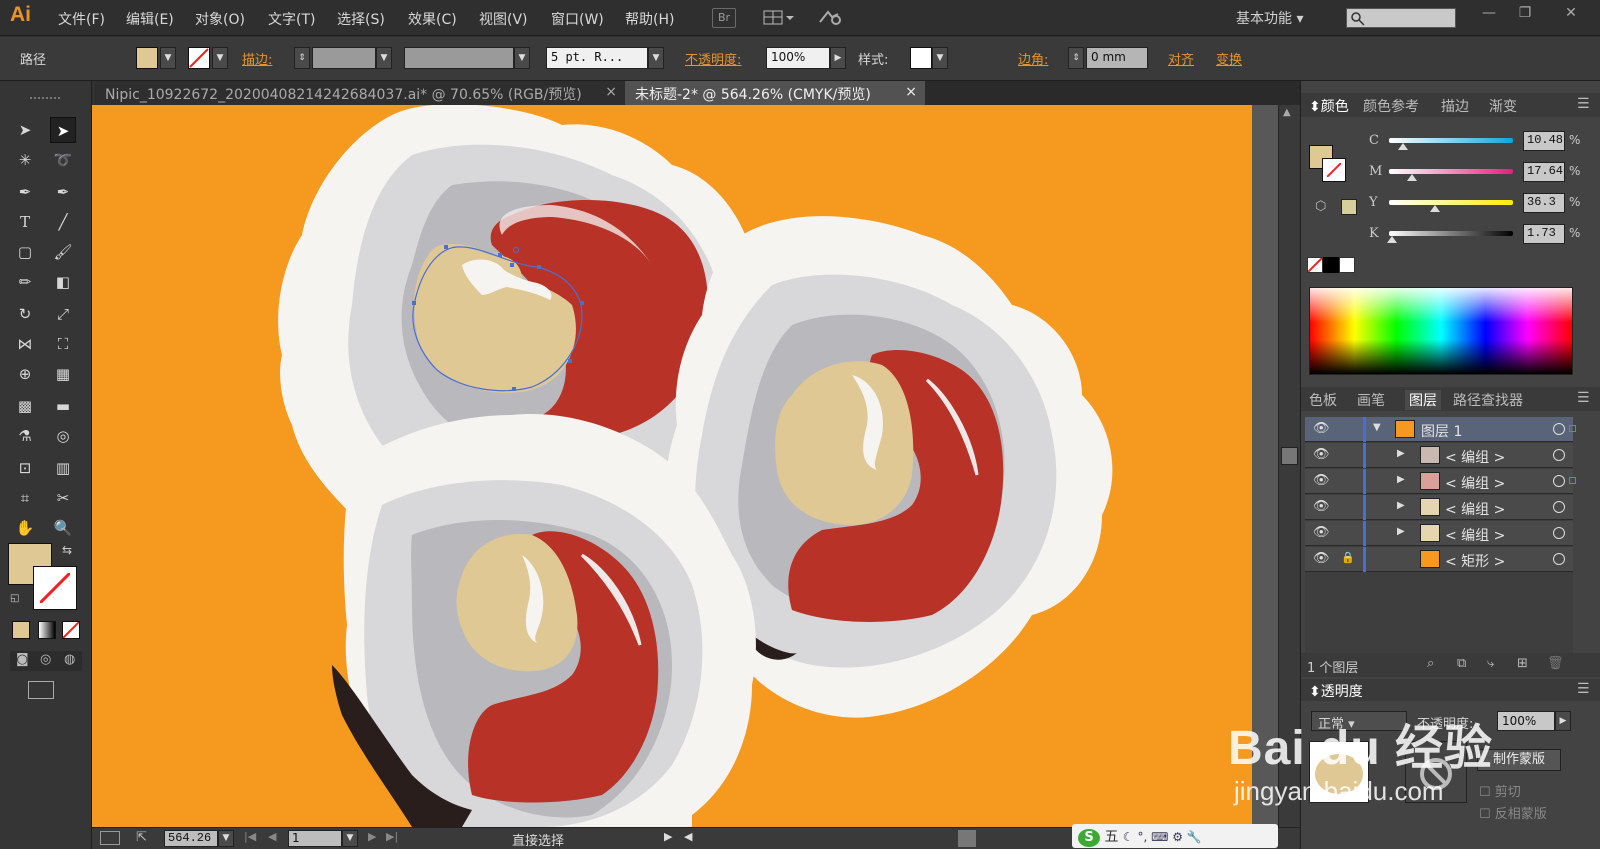  I want to click on tab-swatches: 色板, so click(1323, 400).